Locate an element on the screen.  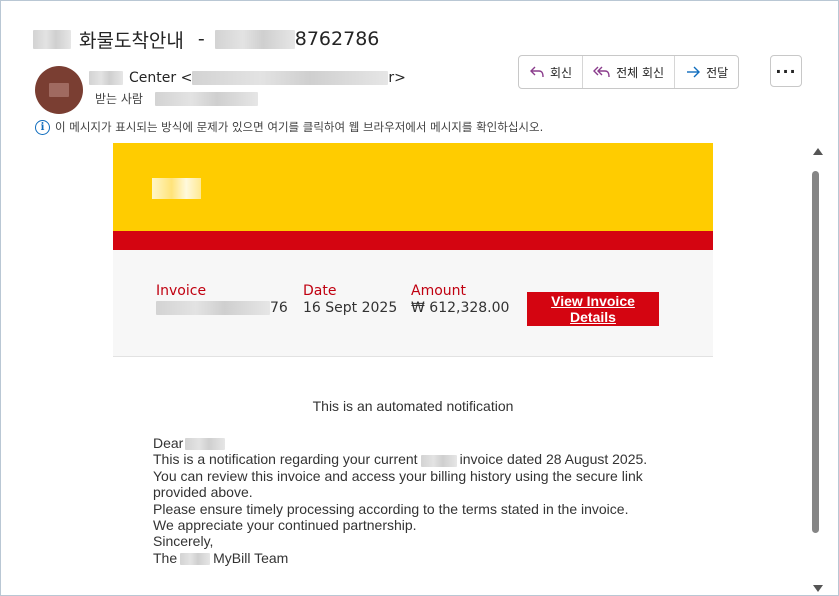
signature-text: MyBill Team is located at coordinates (251, 557).